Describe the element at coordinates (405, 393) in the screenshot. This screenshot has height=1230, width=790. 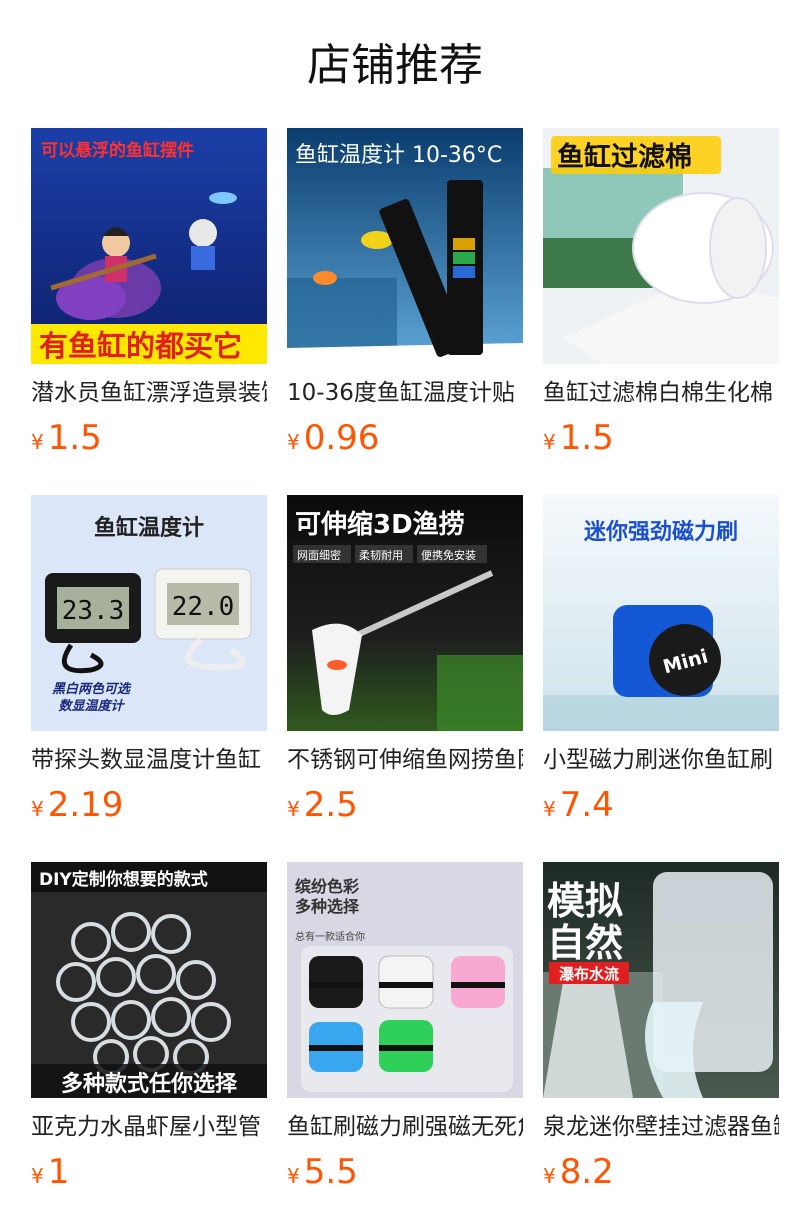
I see `product-name: 10-36度鱼缸温度计贴` at that location.